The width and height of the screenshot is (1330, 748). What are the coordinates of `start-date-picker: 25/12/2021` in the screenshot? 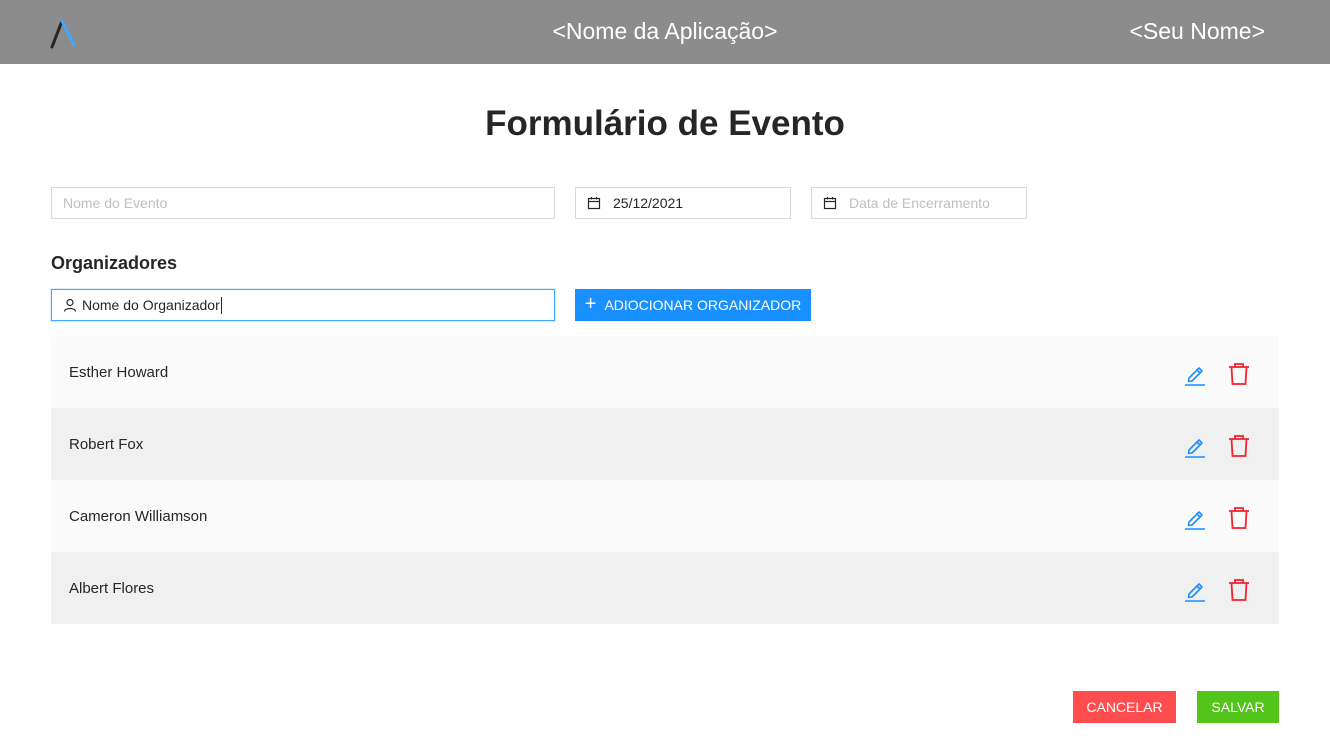 It's located at (683, 203).